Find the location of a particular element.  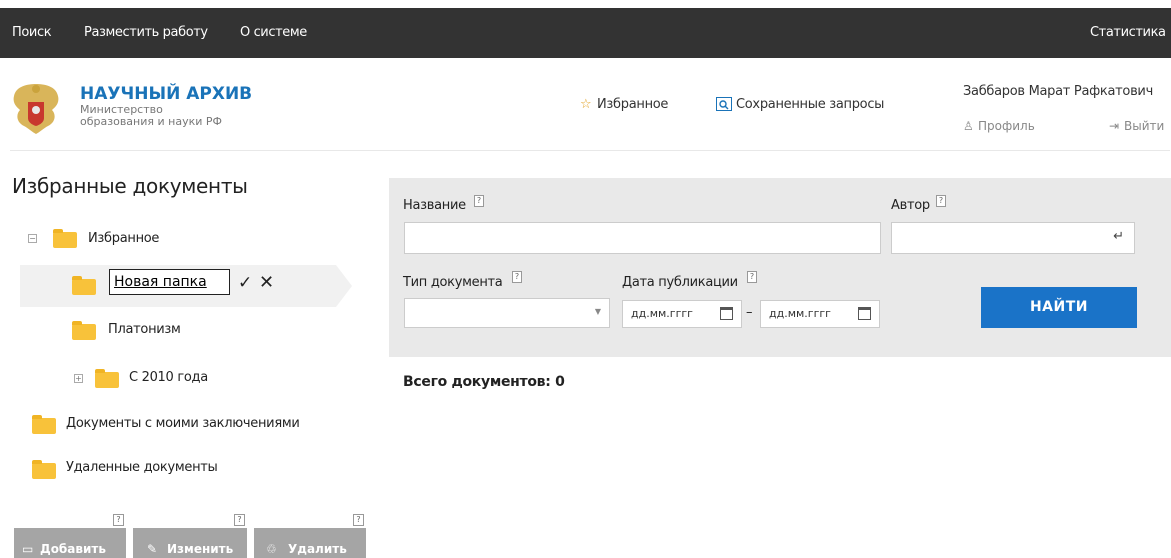

title-label: Название is located at coordinates (434, 205).